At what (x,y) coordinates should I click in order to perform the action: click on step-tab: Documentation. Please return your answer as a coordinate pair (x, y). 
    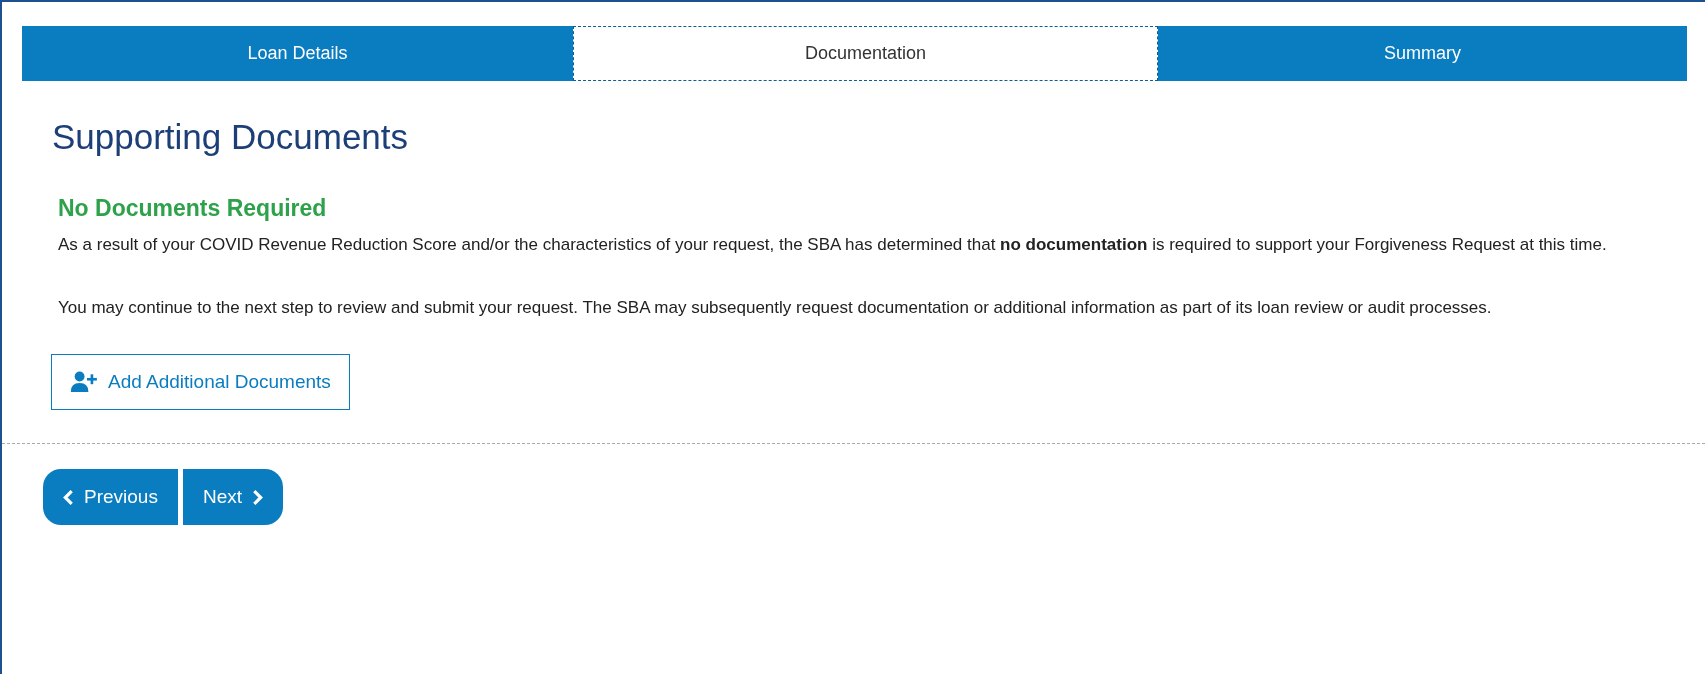
    Looking at the image, I should click on (865, 53).